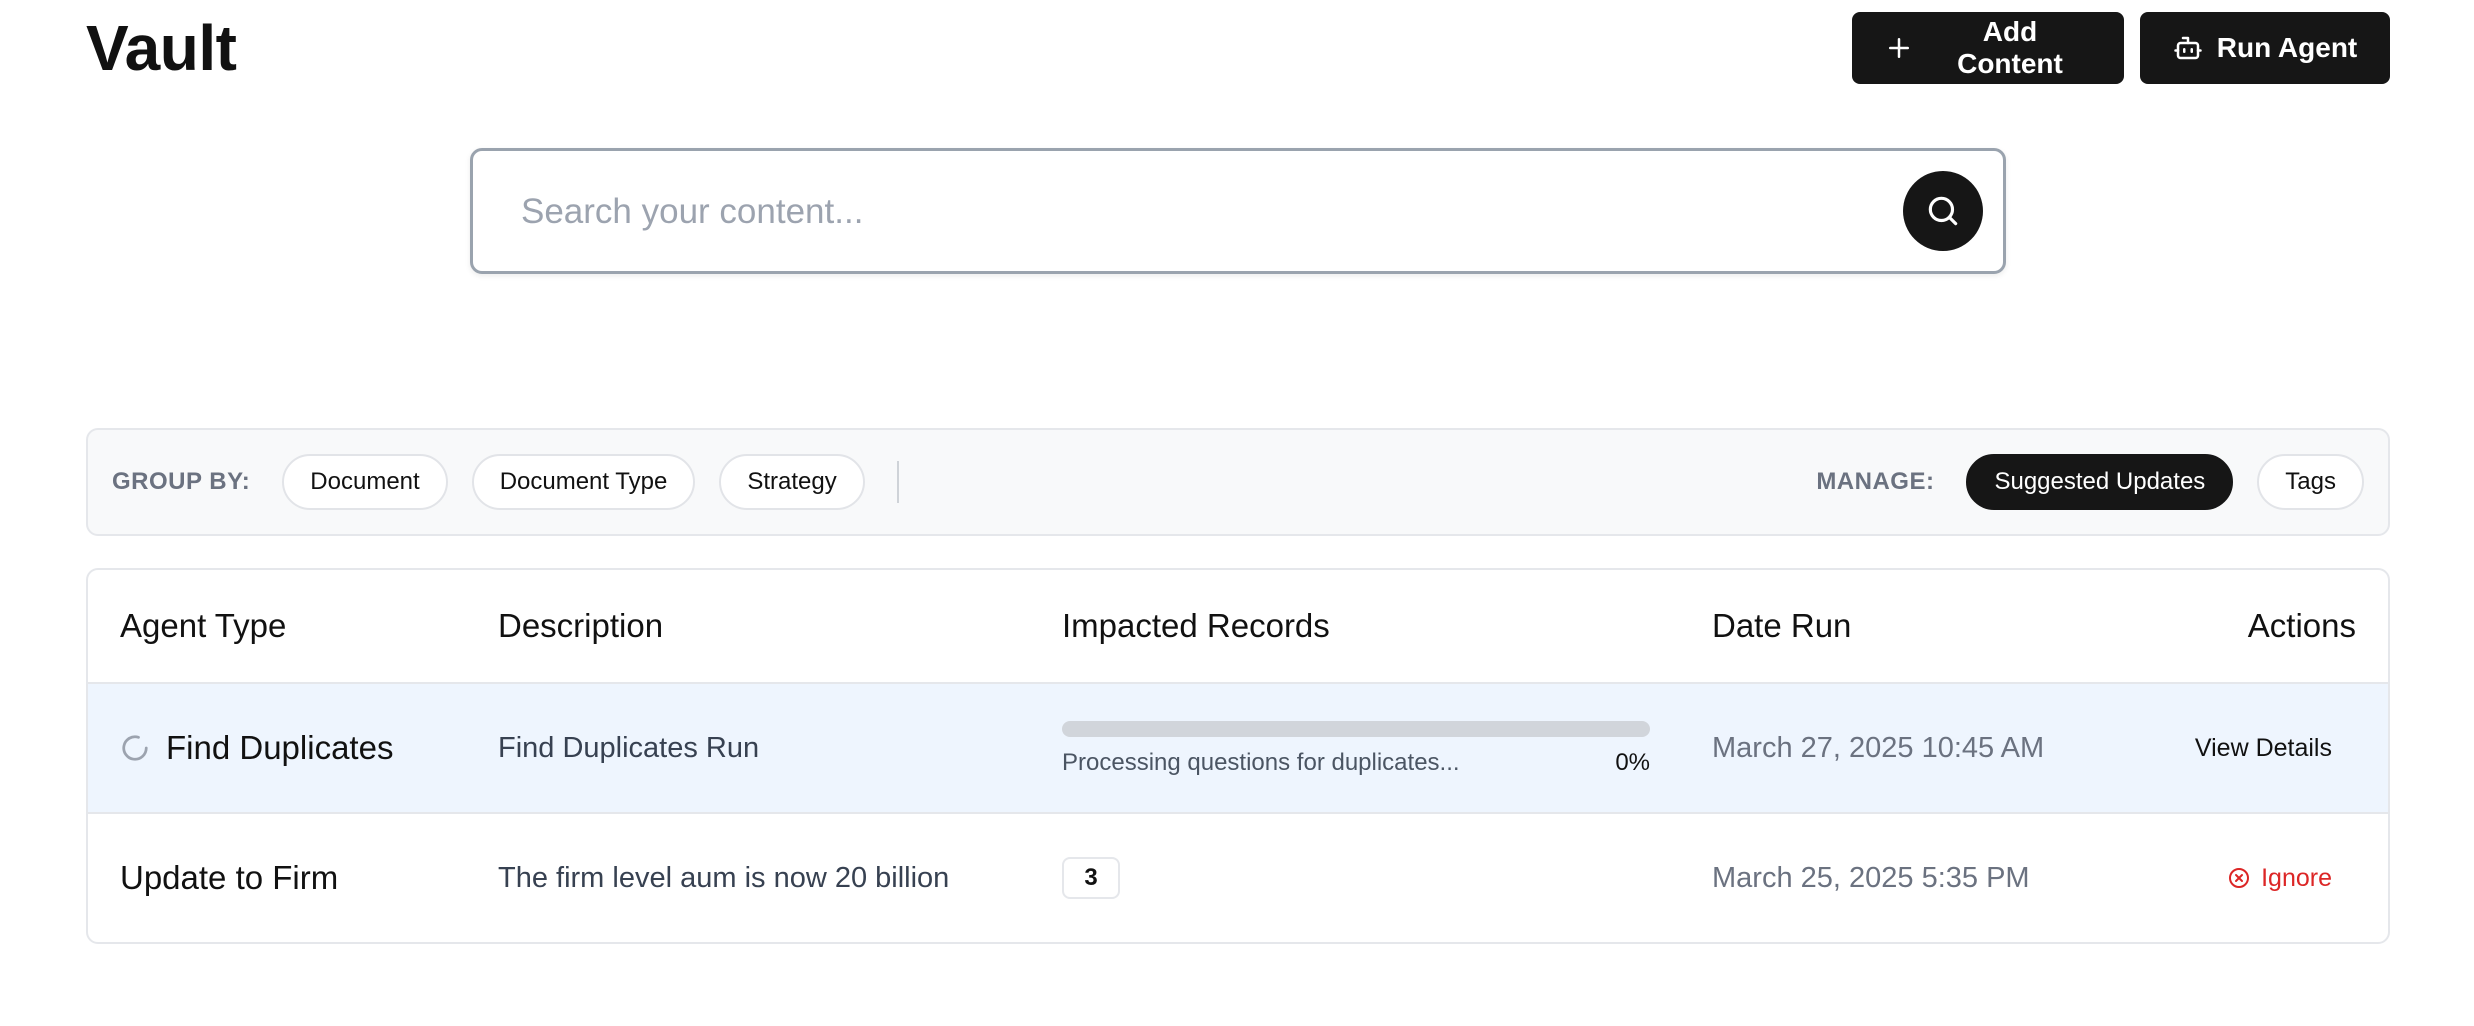  I want to click on column-header-date-run: Date Run, so click(1782, 625).